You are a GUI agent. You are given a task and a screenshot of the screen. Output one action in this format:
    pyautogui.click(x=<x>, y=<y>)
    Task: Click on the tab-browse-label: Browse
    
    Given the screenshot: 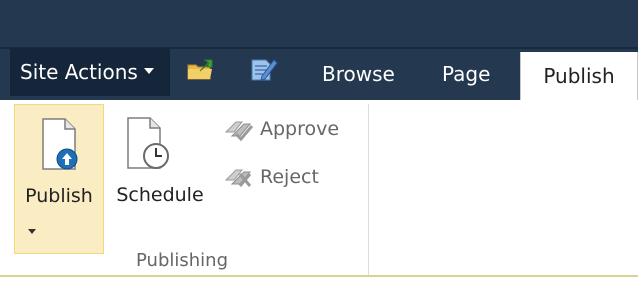 What is the action you would take?
    pyautogui.click(x=358, y=74)
    